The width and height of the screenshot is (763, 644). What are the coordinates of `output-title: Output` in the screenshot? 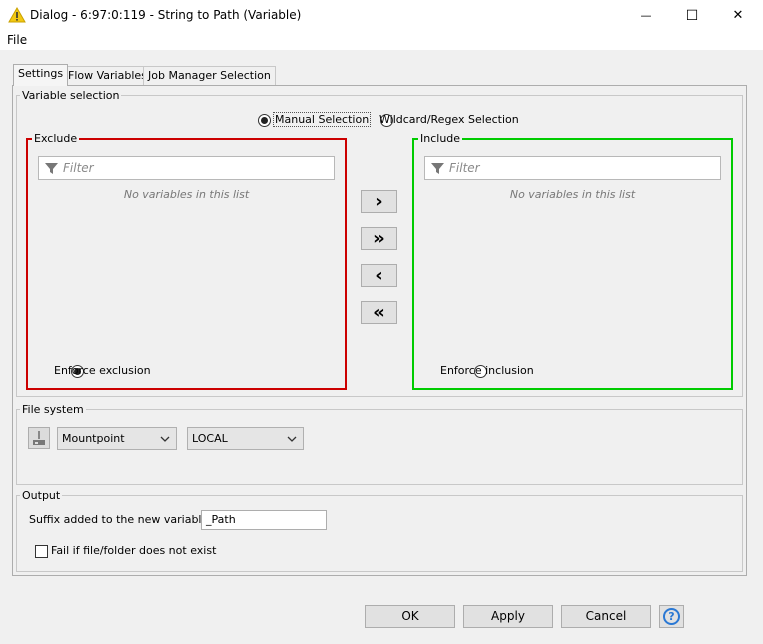 It's located at (41, 495).